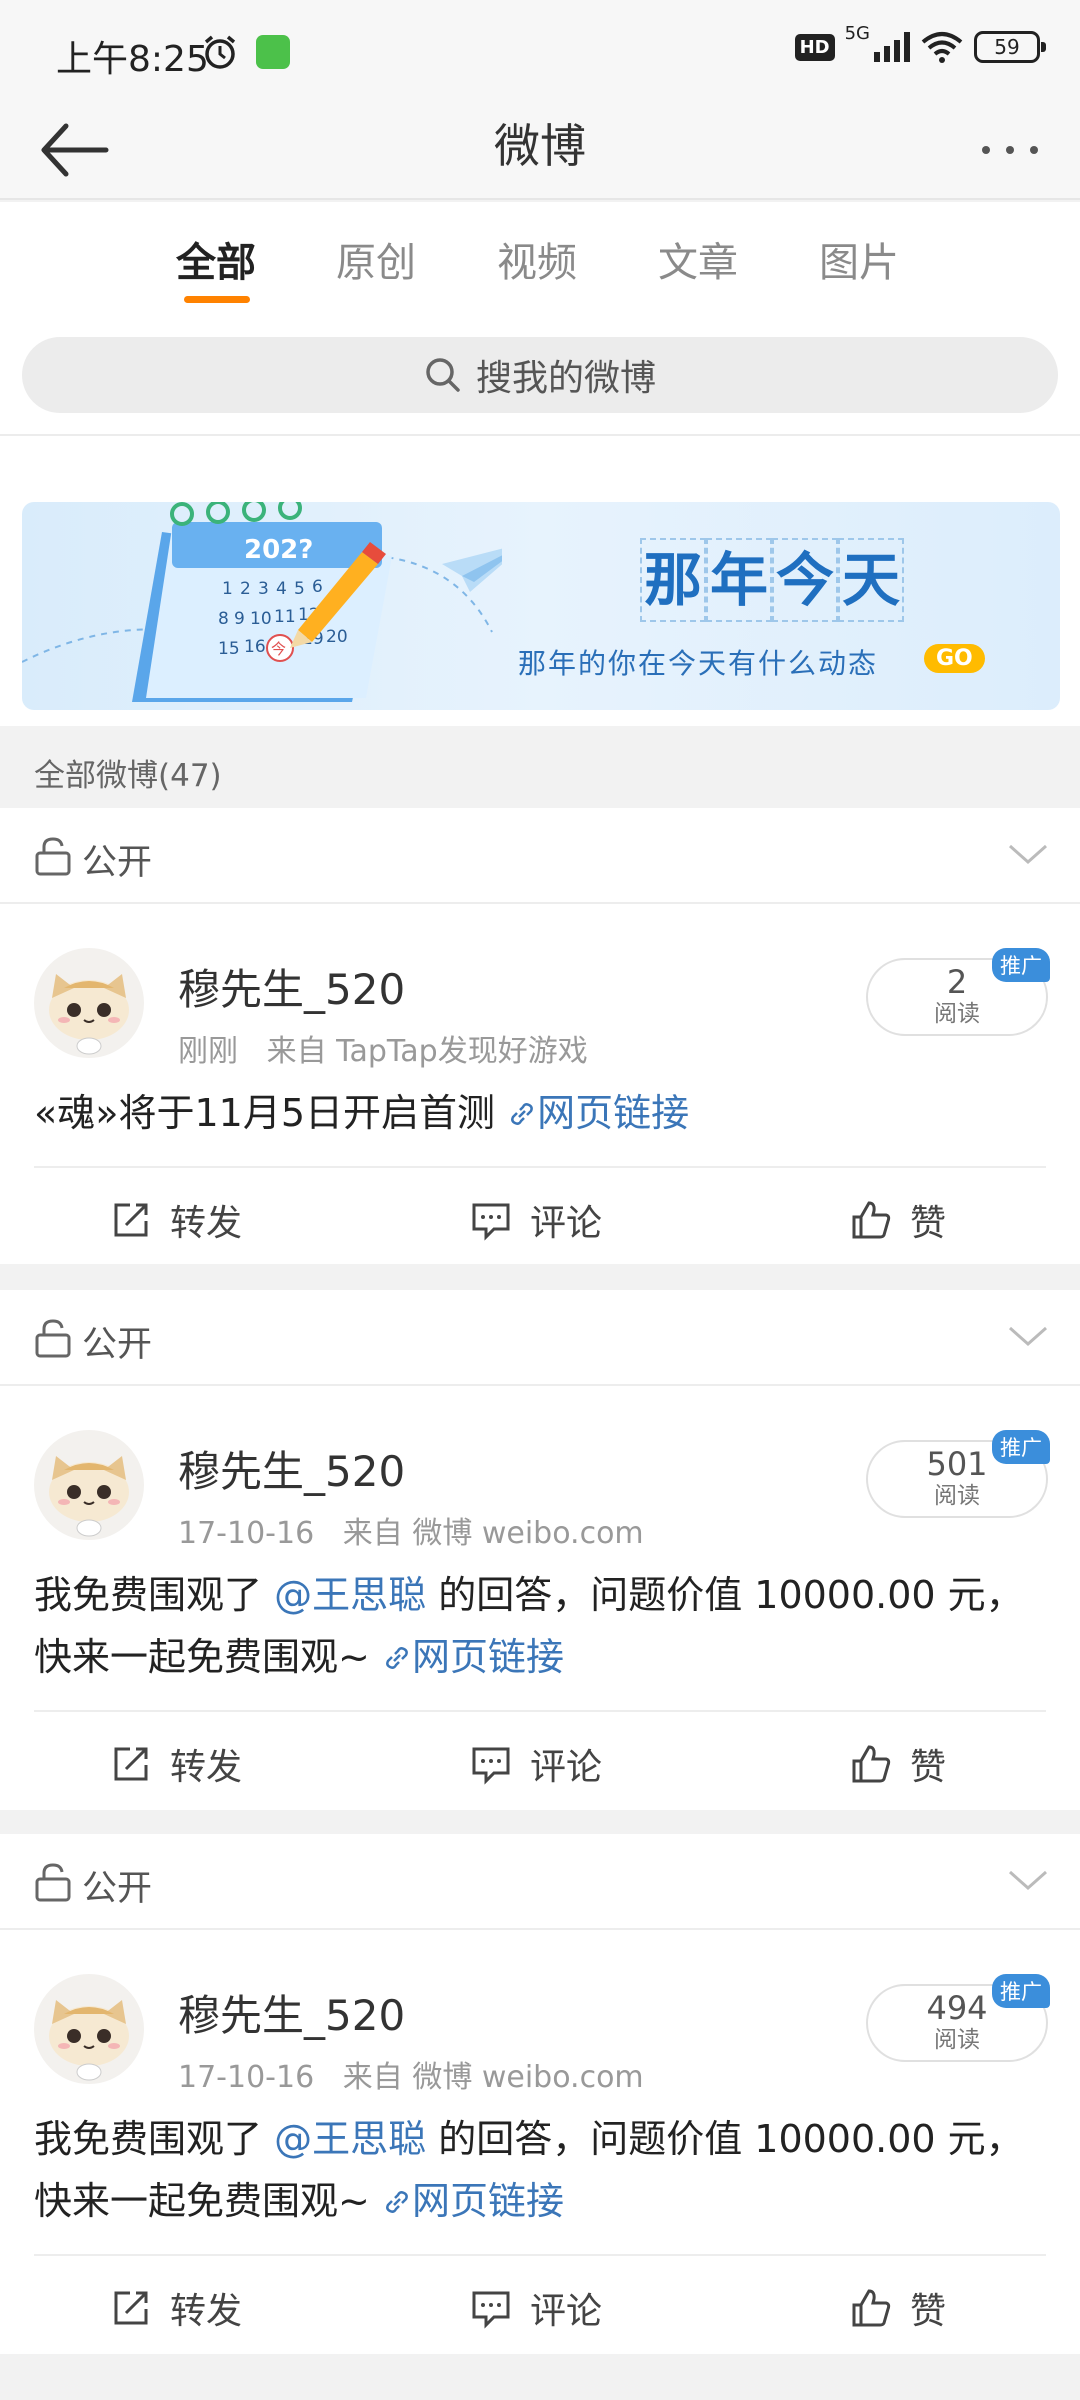 The image size is (1080, 2400). What do you see at coordinates (698, 663) in the screenshot?
I see `banner-subtitle: 那年的你在今天有什么动态` at bounding box center [698, 663].